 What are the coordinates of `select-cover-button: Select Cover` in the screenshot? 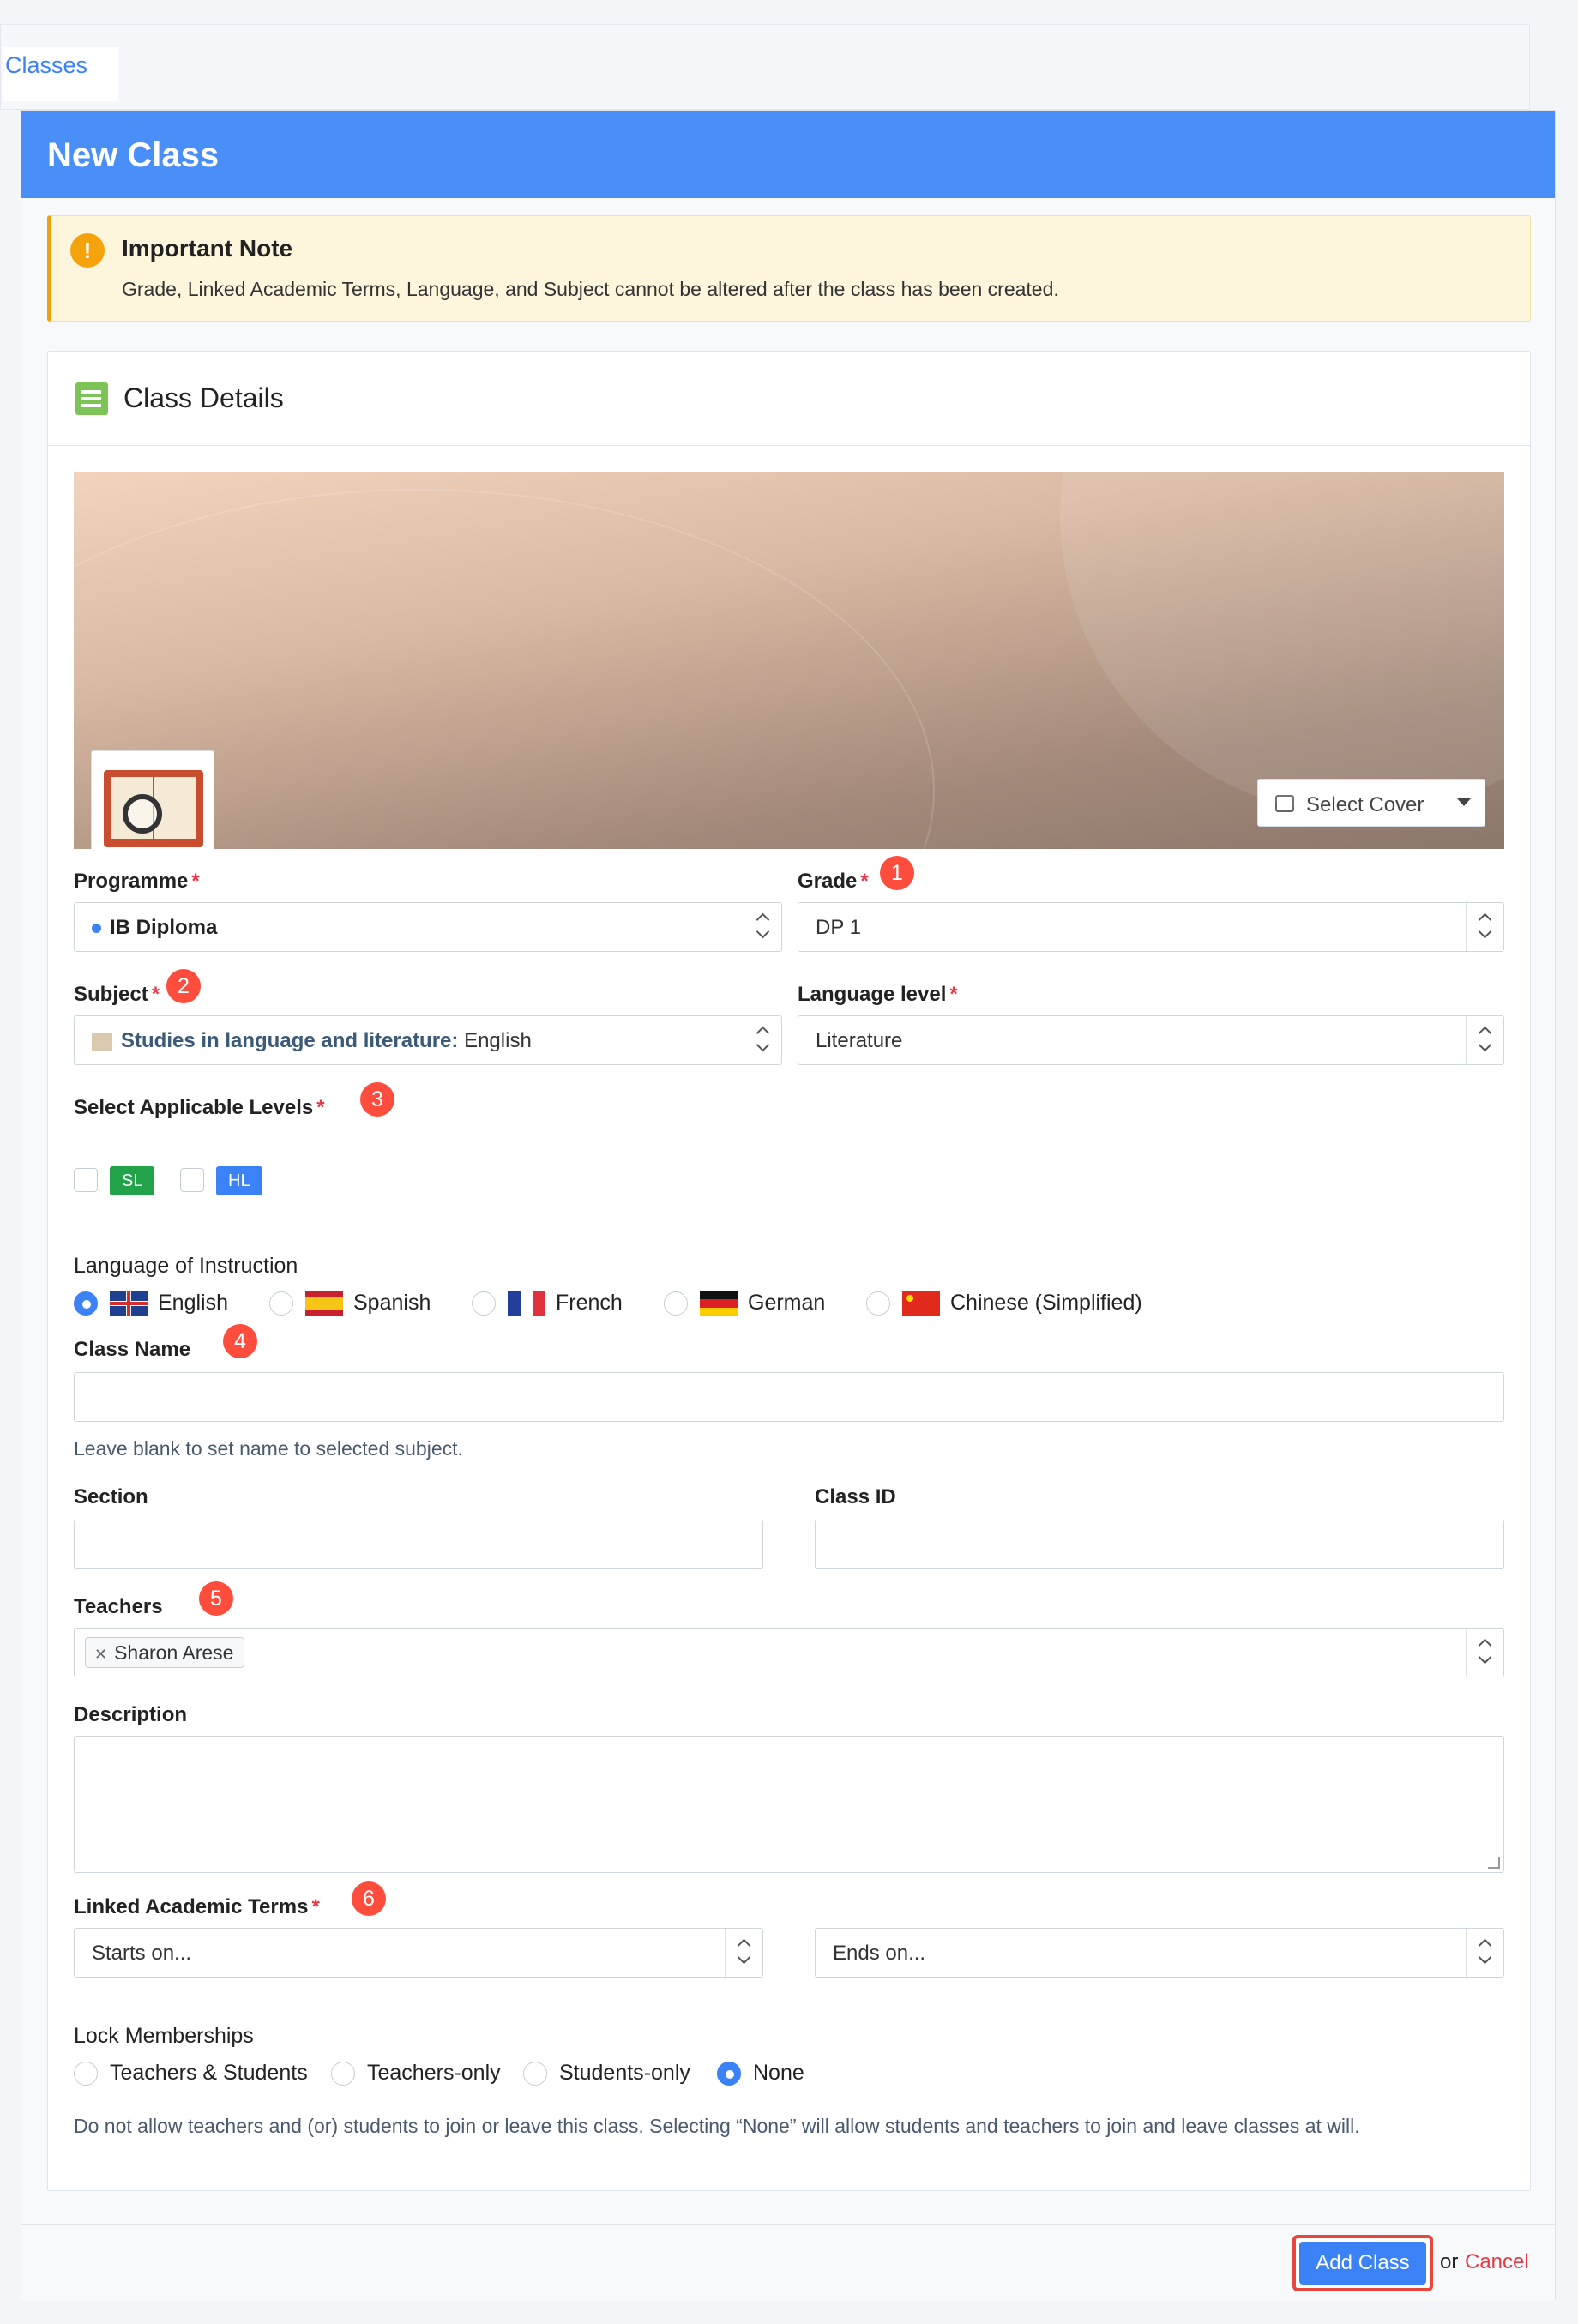 It's located at (1371, 803).